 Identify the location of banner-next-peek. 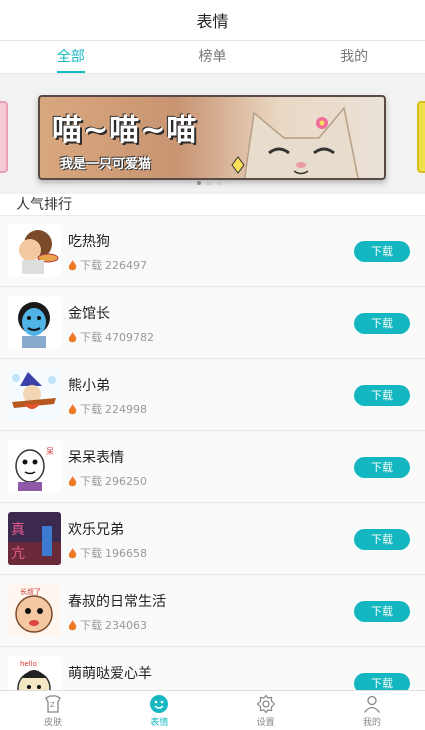
(421, 137).